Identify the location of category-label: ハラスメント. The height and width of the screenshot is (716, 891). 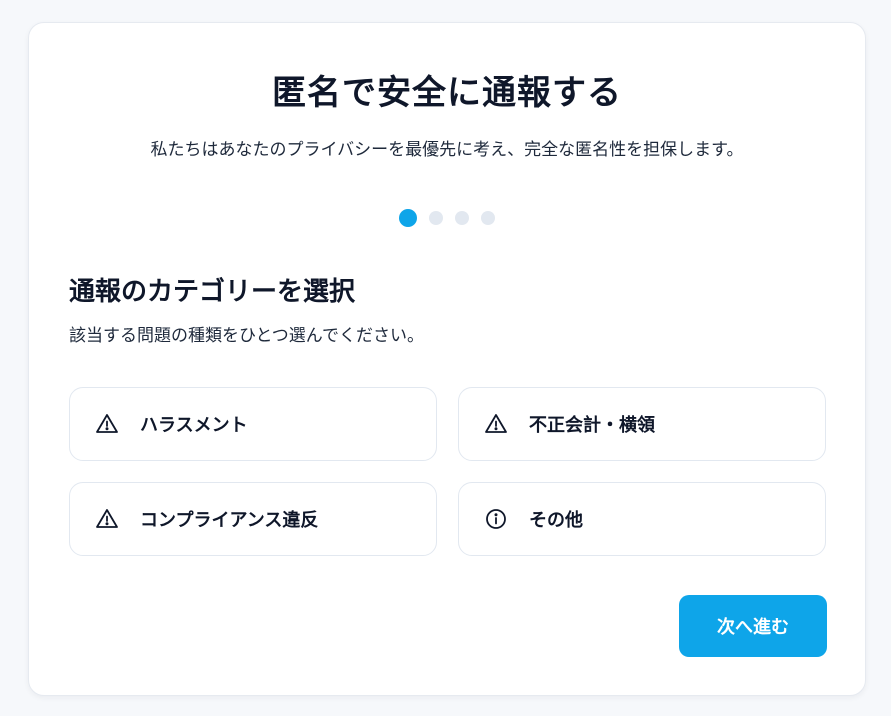
(194, 425).